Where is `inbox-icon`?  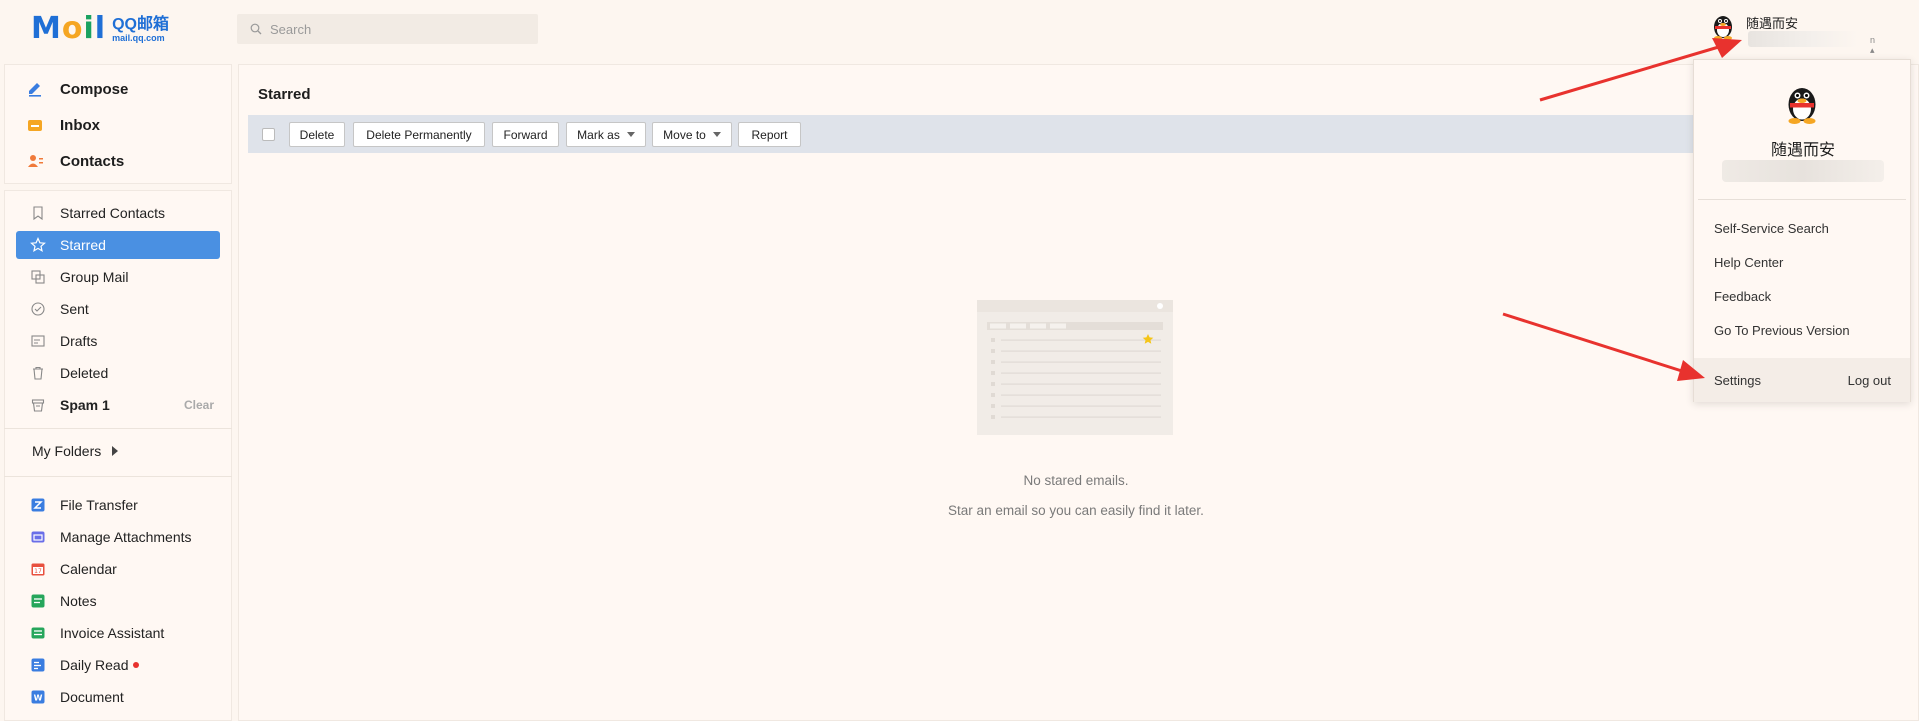
inbox-icon is located at coordinates (35, 125).